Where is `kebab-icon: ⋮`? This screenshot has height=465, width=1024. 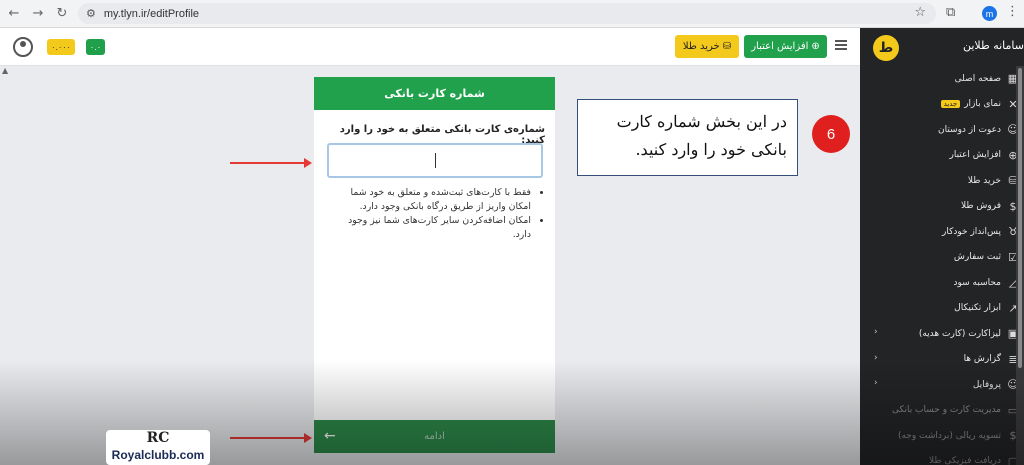
kebab-icon: ⋮ is located at coordinates (1012, 11).